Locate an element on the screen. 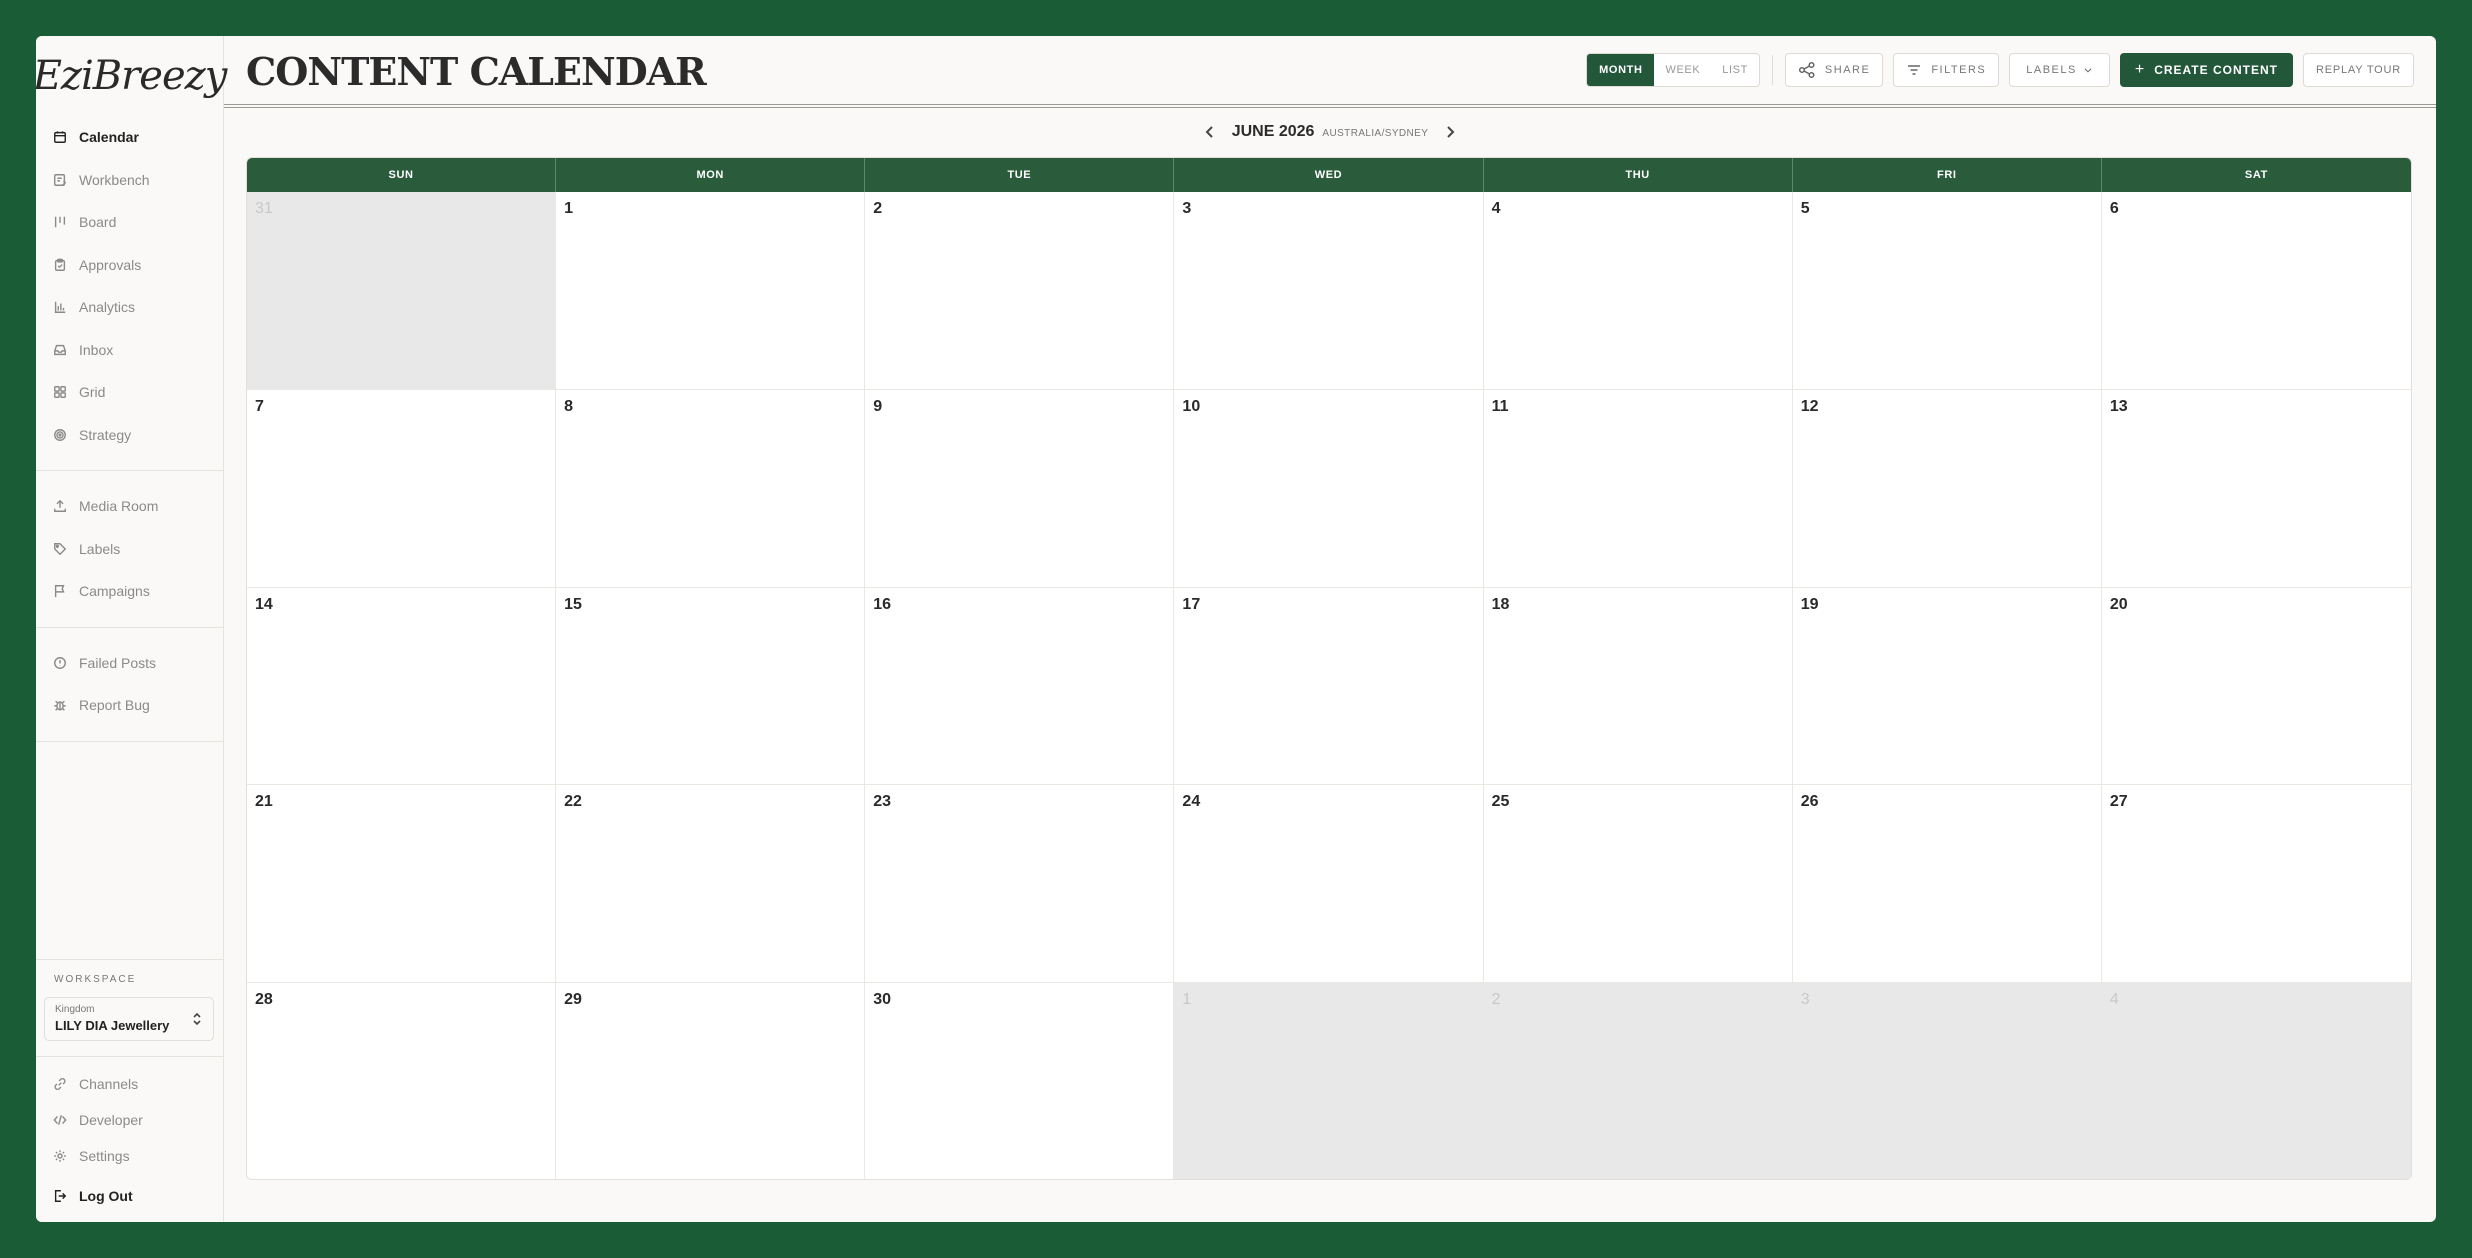  day-cell: 7 is located at coordinates (402, 488).